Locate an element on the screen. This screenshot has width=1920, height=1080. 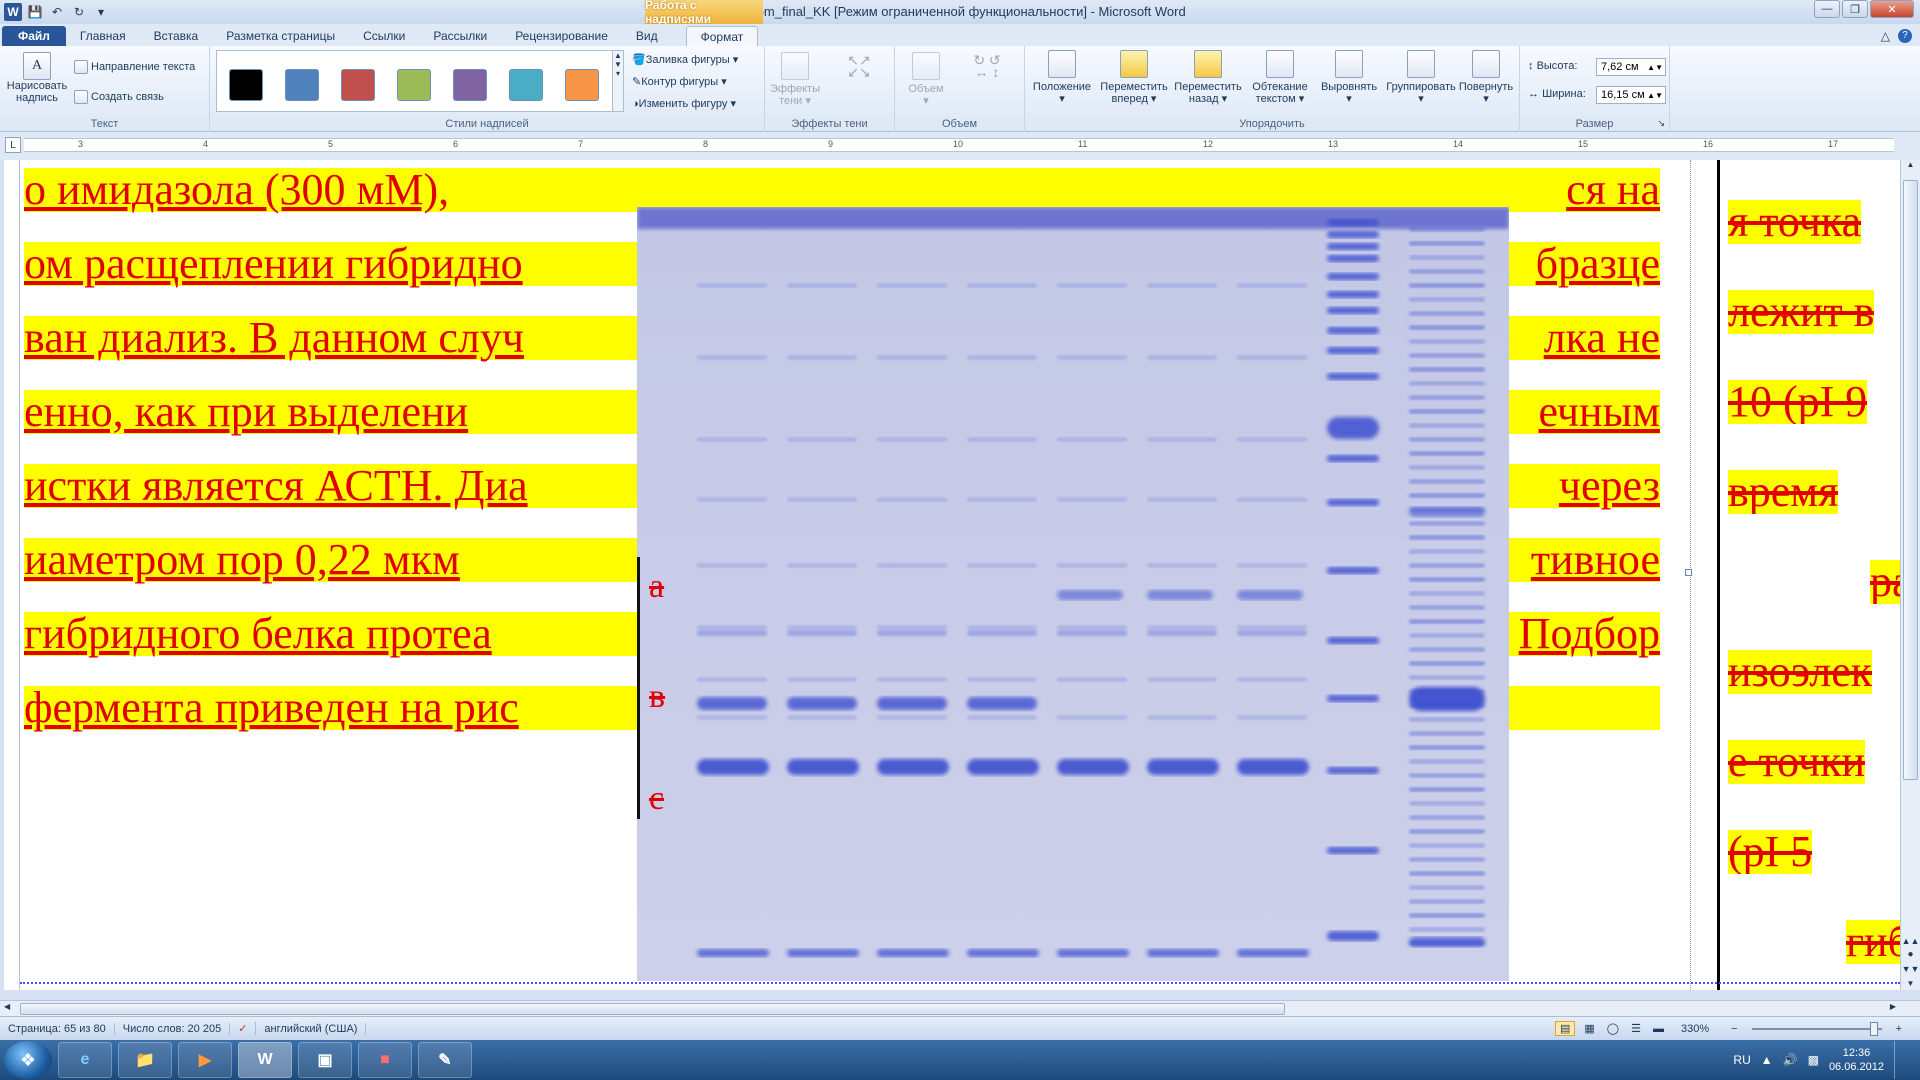
zoom-level: 330% is located at coordinates (1695, 1029).